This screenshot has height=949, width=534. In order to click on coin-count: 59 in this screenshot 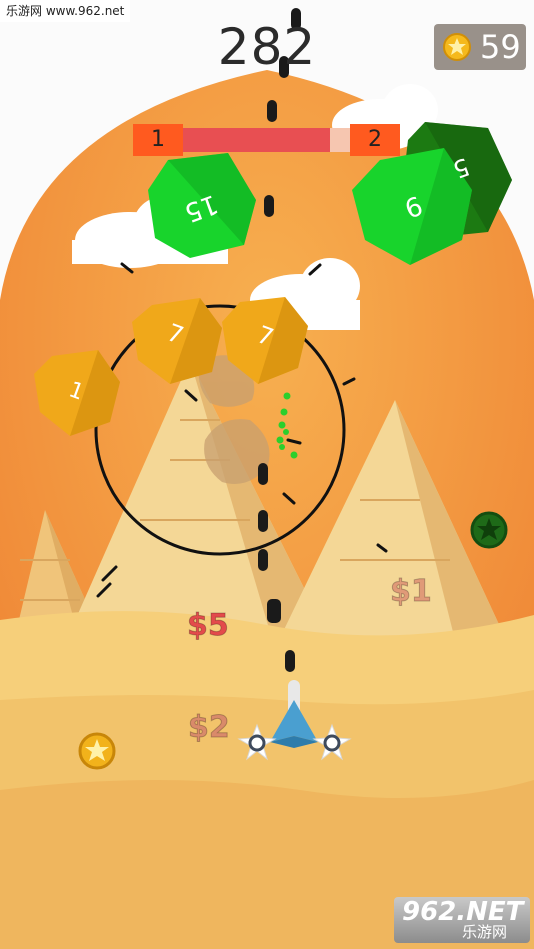, I will do `click(500, 47)`.